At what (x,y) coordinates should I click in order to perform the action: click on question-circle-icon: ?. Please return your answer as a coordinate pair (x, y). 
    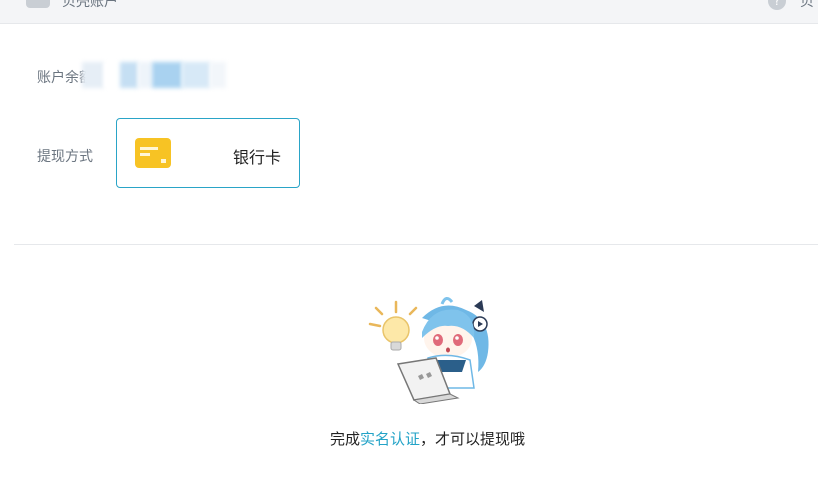
    Looking at the image, I should click on (777, 5).